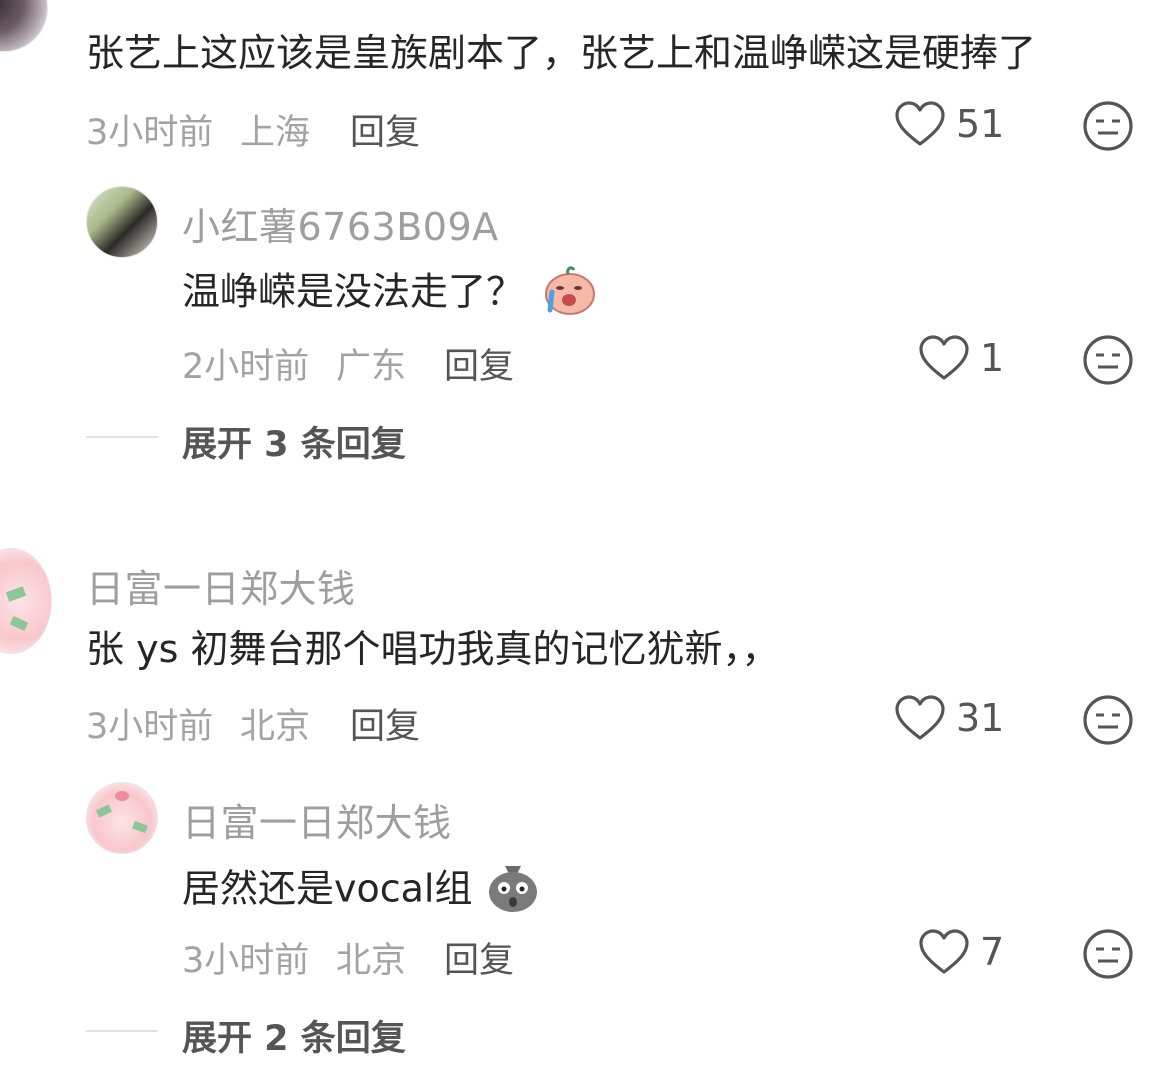  I want to click on like-button: 1, so click(961, 358).